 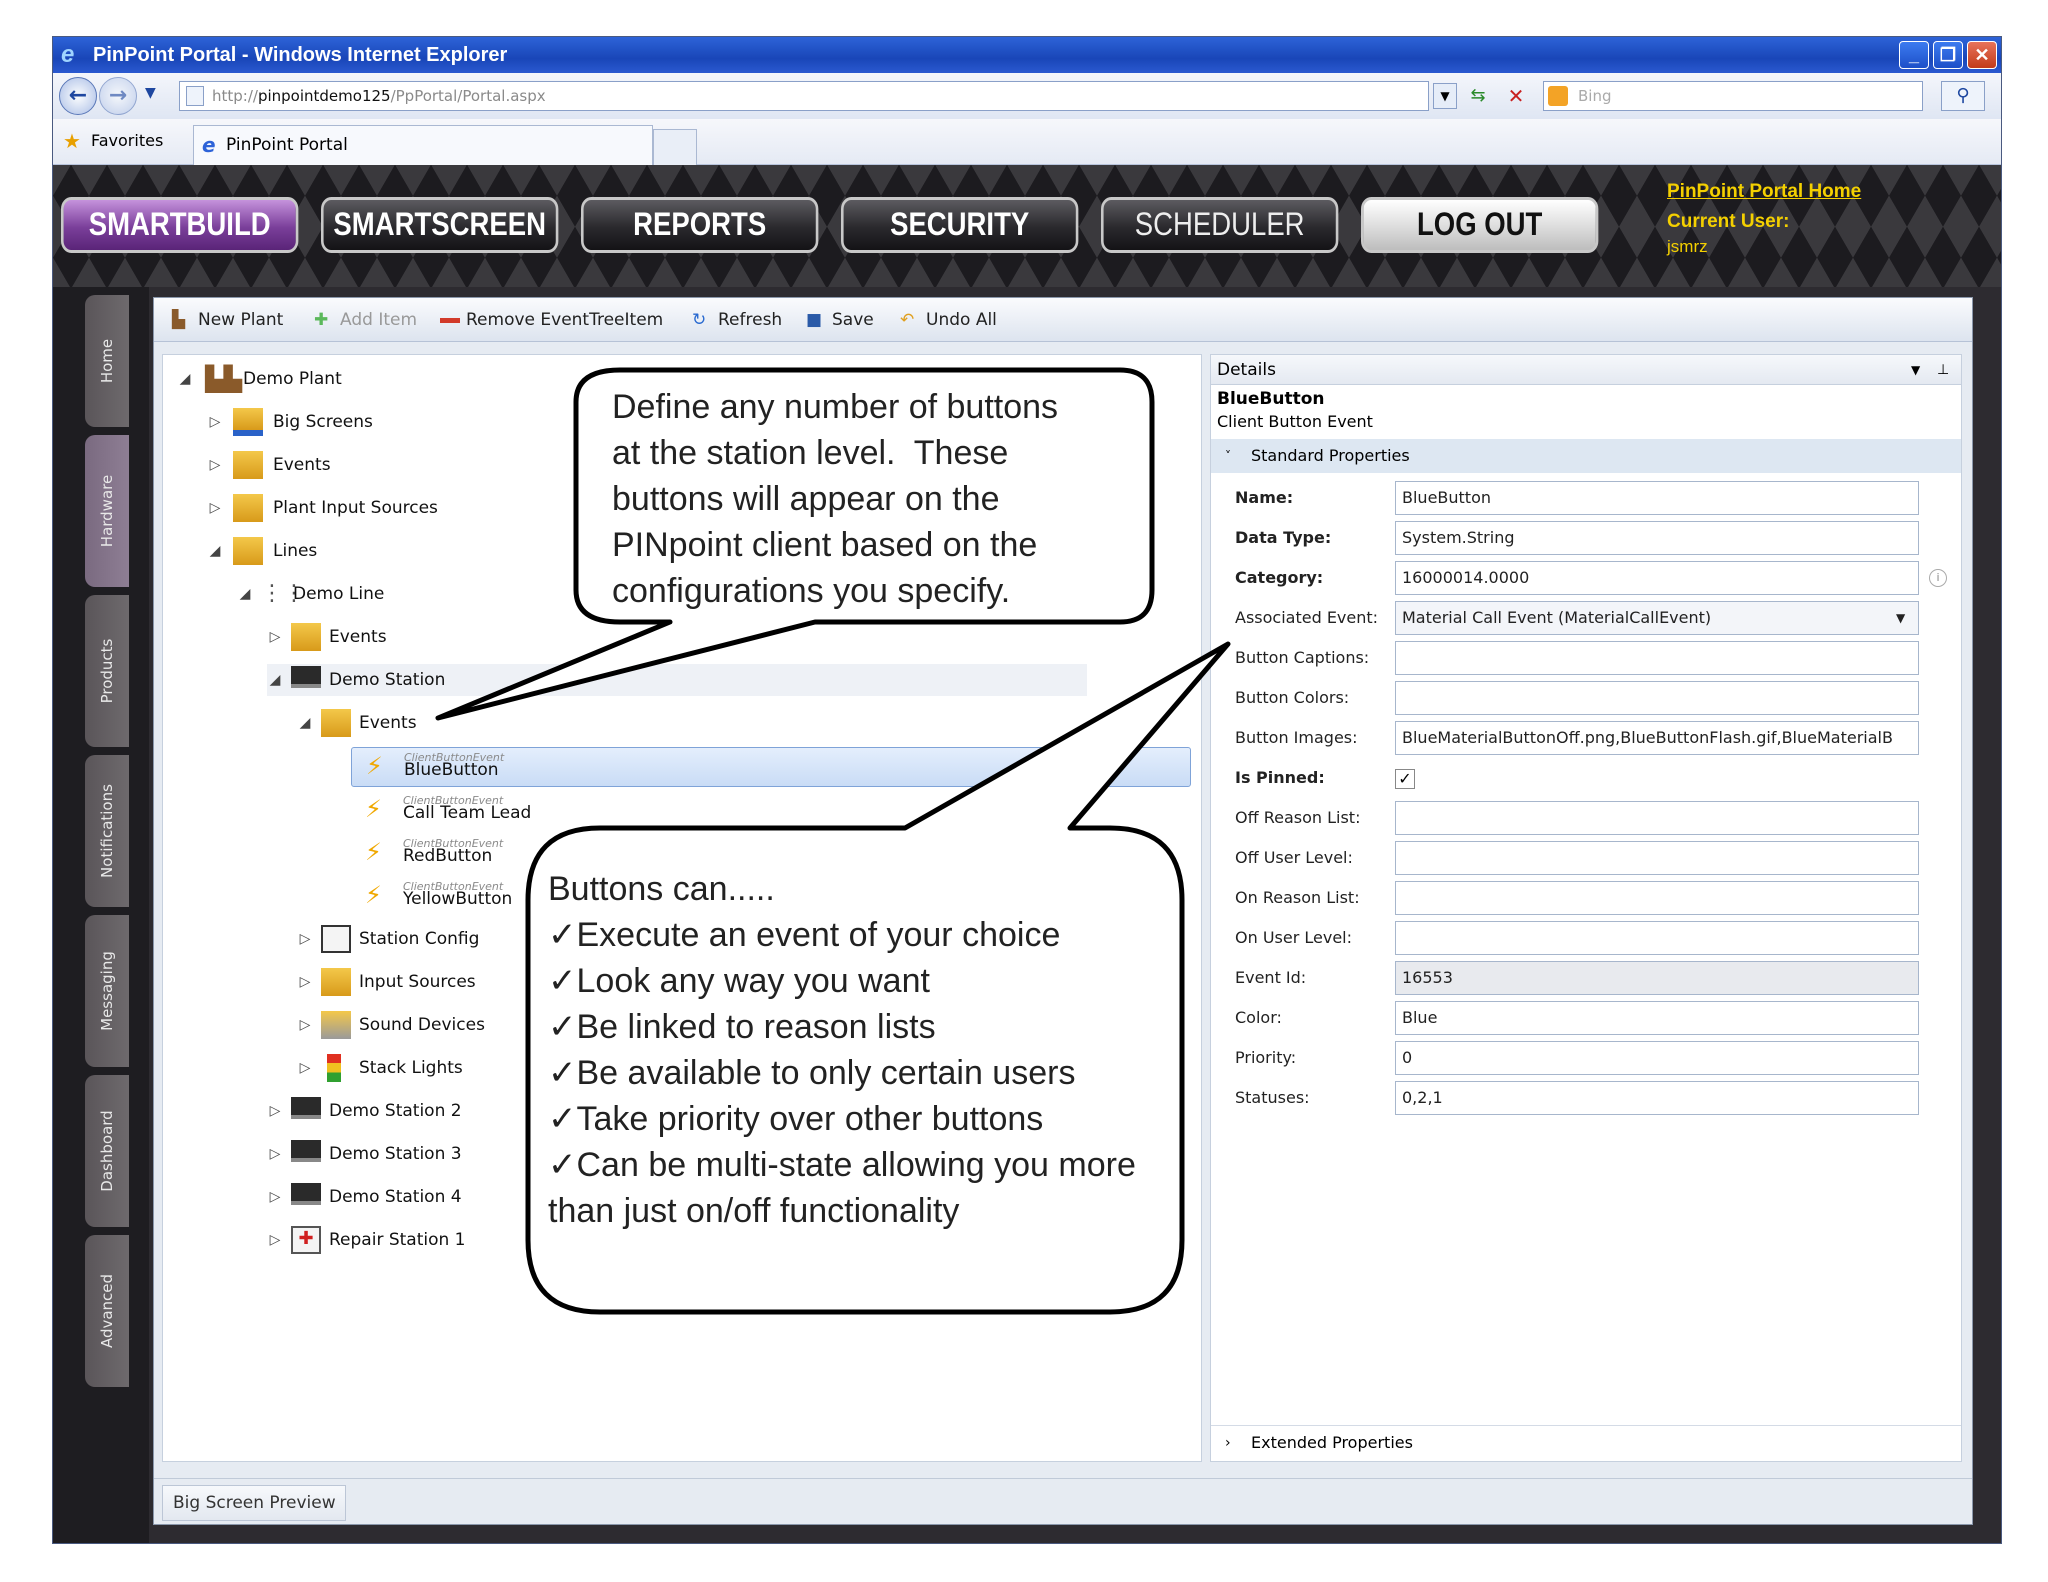 I want to click on callout-item-text: Take priority over other buttons, so click(x=810, y=1119).